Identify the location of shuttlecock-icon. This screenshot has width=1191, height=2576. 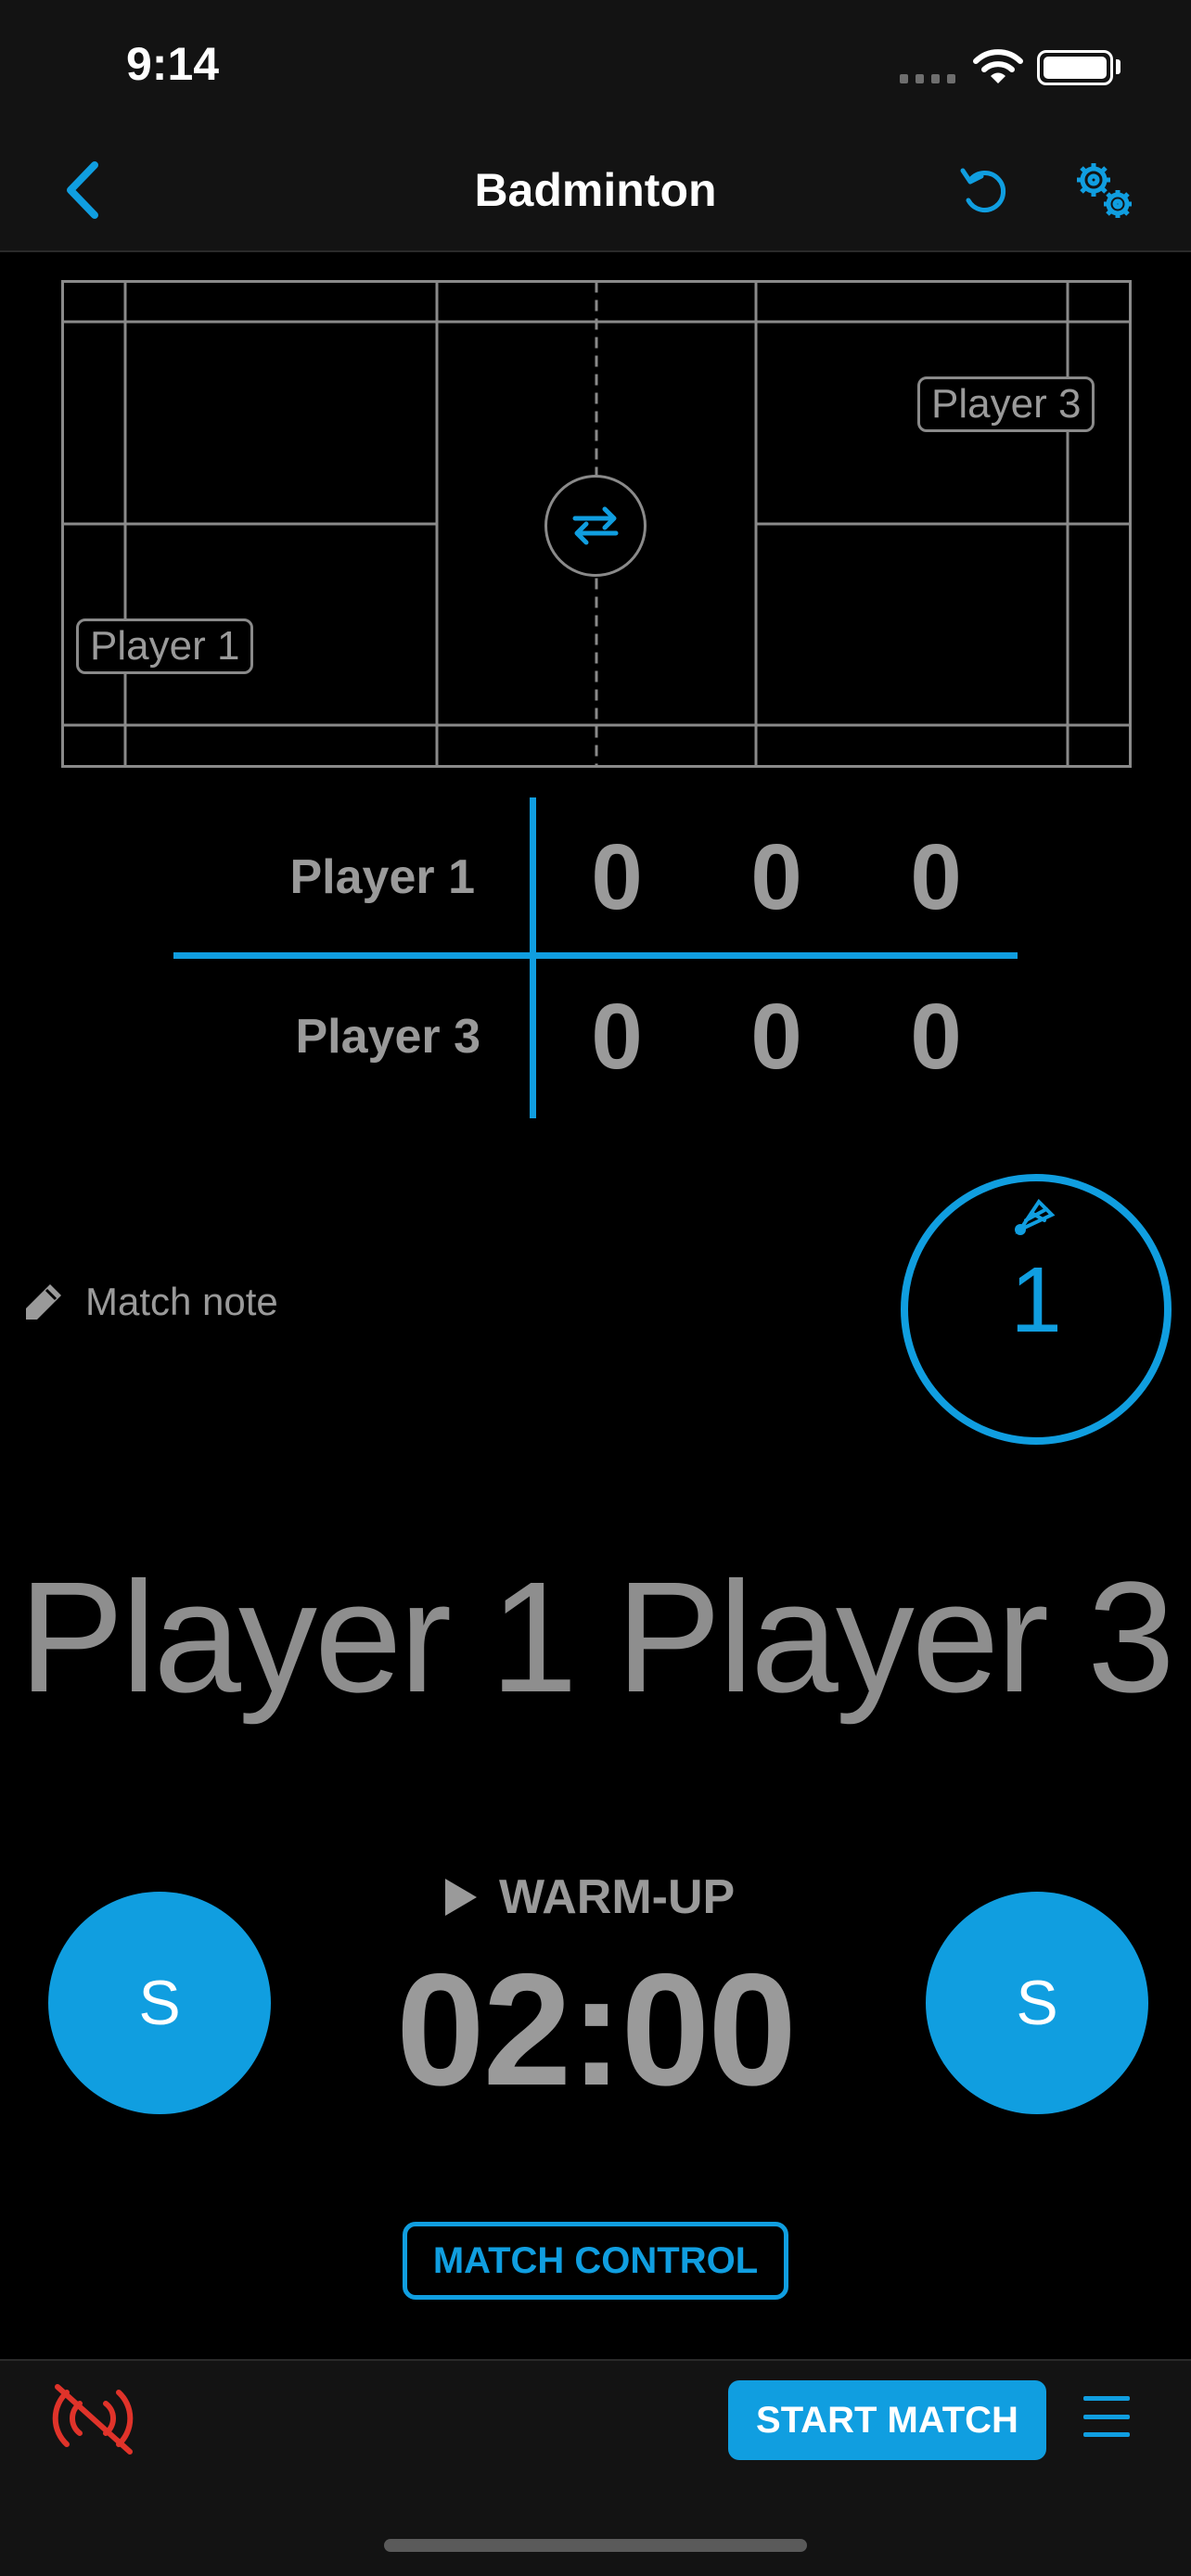
(1035, 1216).